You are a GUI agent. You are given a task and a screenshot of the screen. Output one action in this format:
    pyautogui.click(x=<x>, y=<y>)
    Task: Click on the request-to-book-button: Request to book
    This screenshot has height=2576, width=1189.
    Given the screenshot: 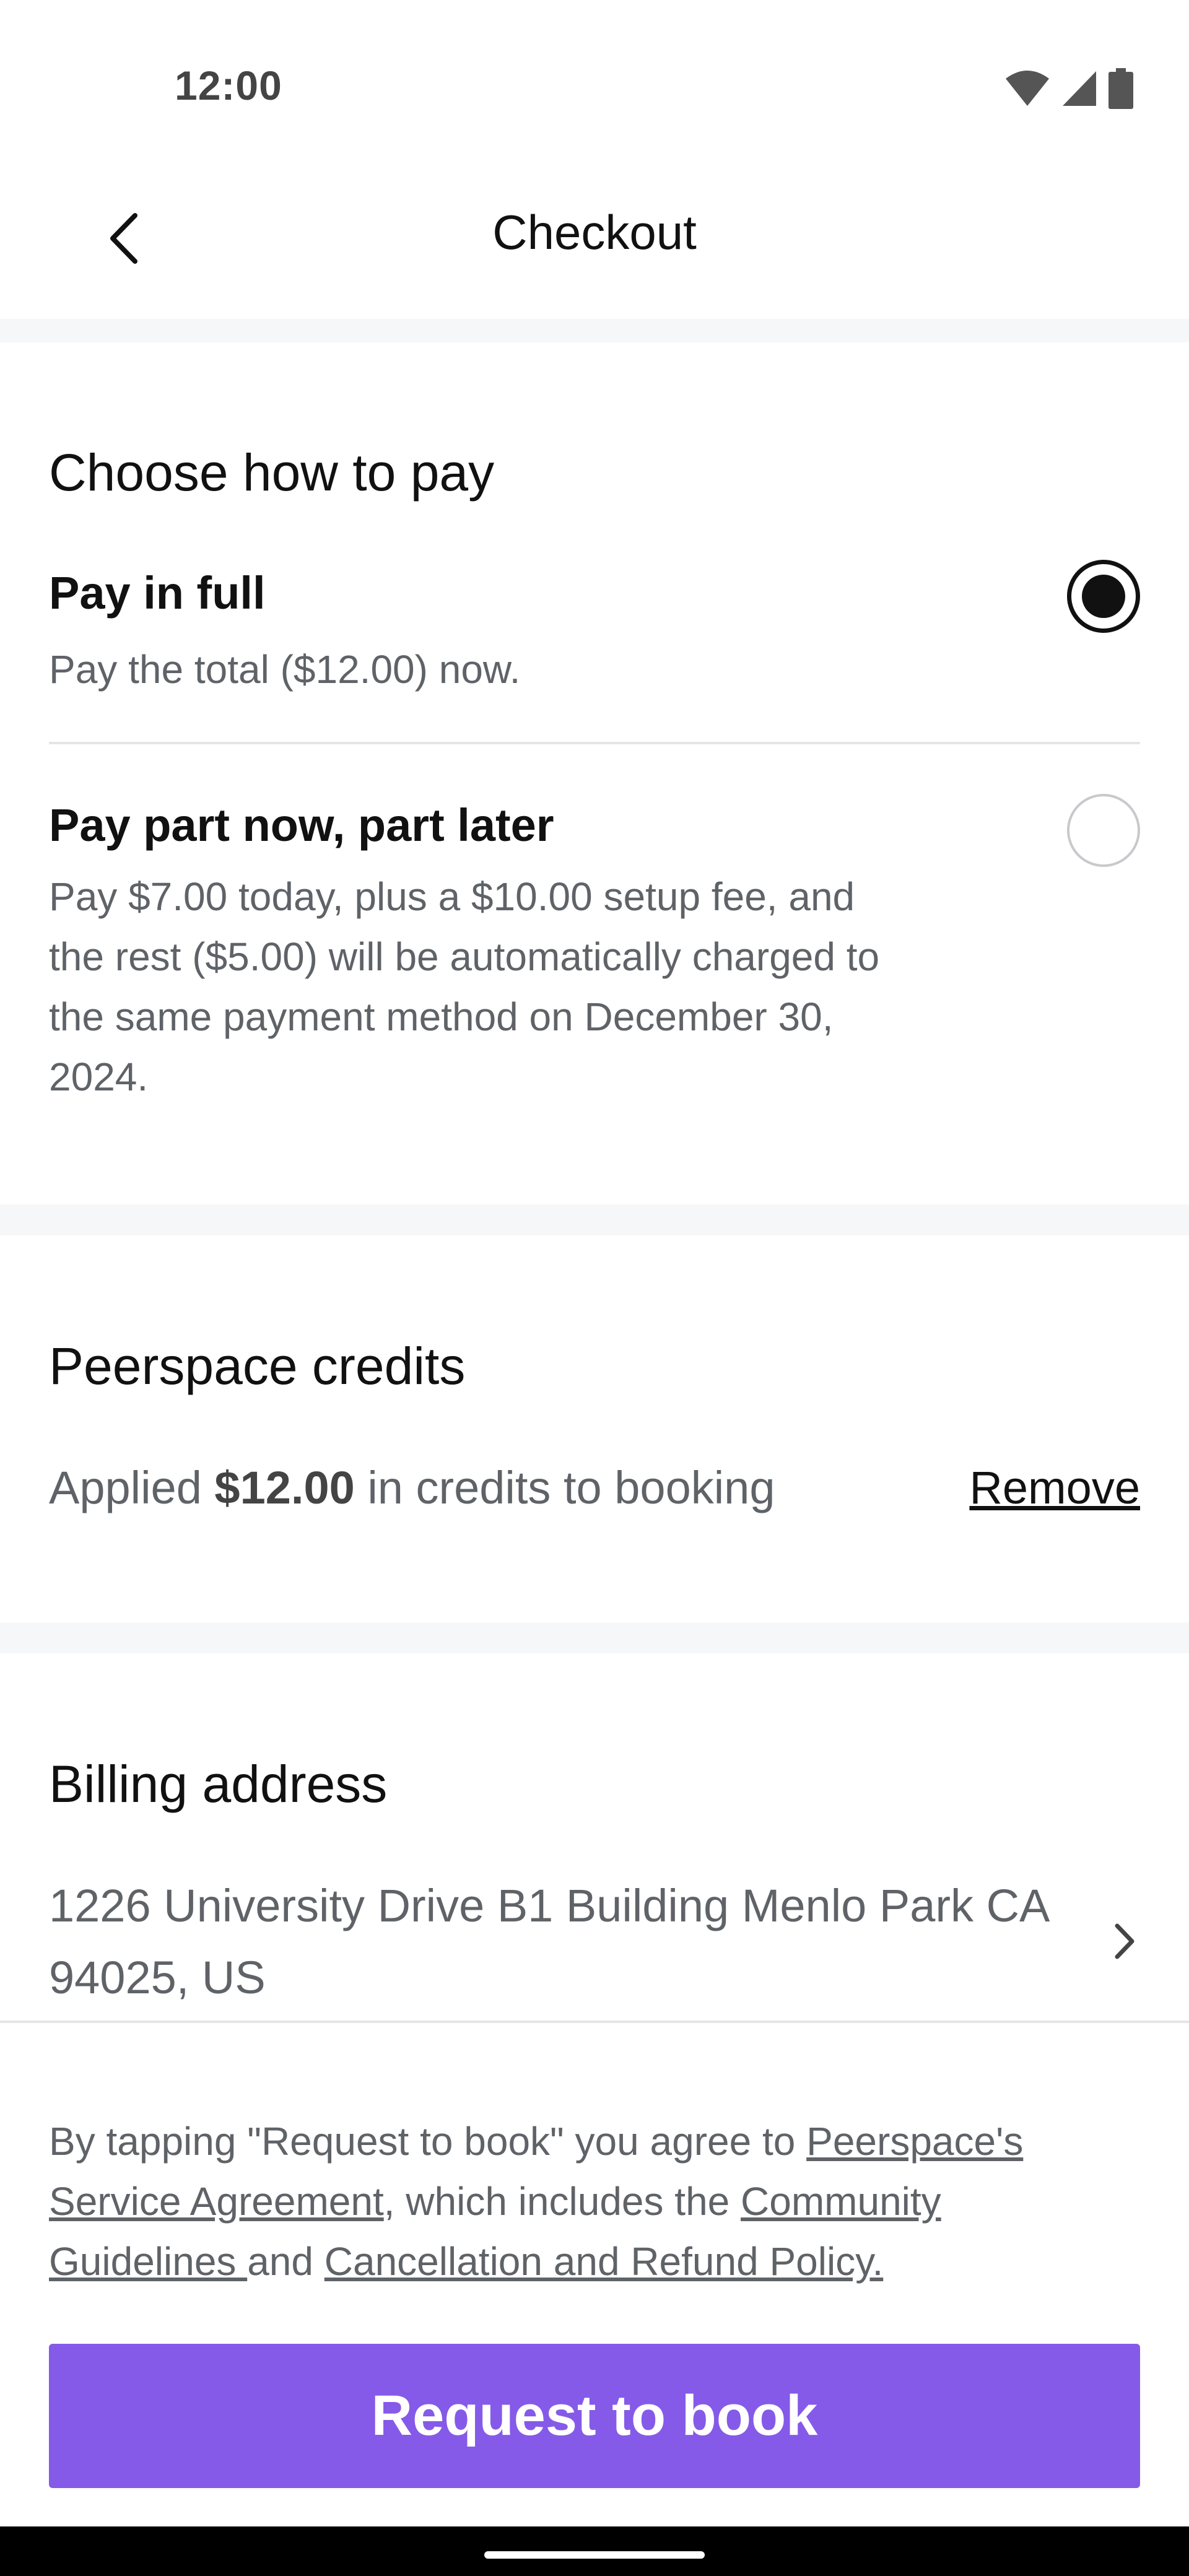 What is the action you would take?
    pyautogui.click(x=594, y=2416)
    